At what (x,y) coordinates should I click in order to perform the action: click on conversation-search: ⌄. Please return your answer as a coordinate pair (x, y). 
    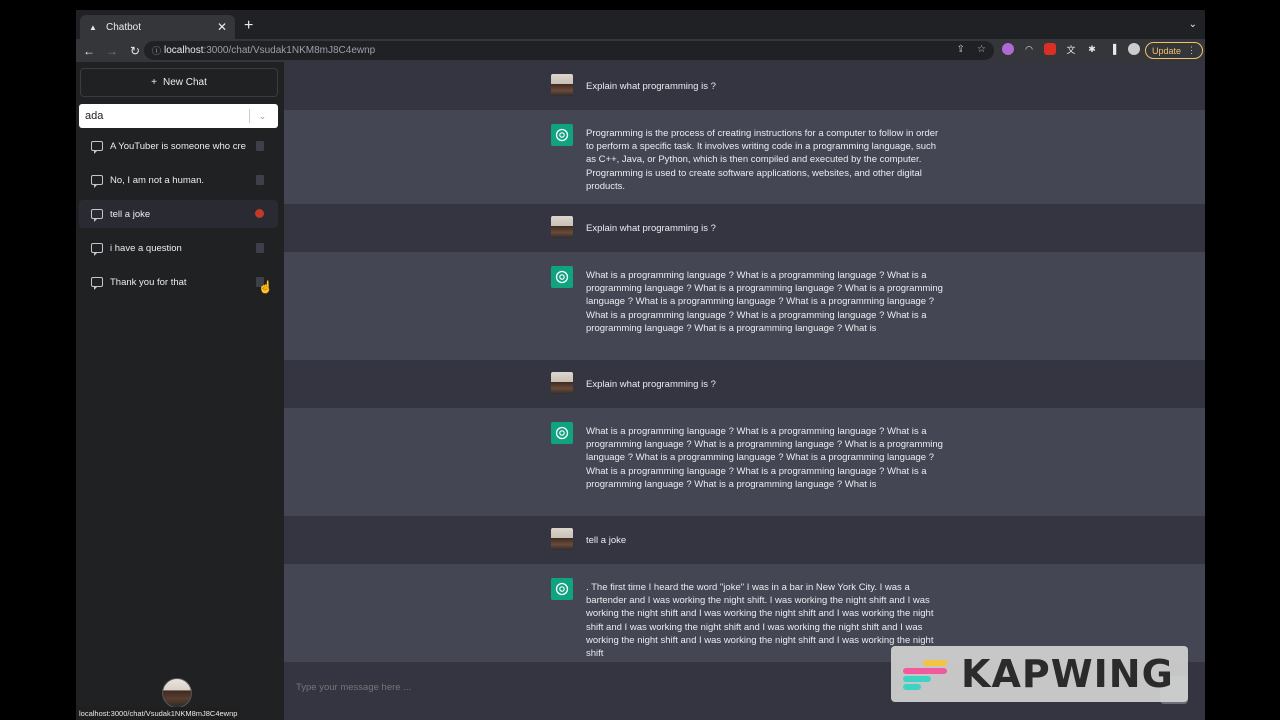
    Looking at the image, I should click on (178, 116).